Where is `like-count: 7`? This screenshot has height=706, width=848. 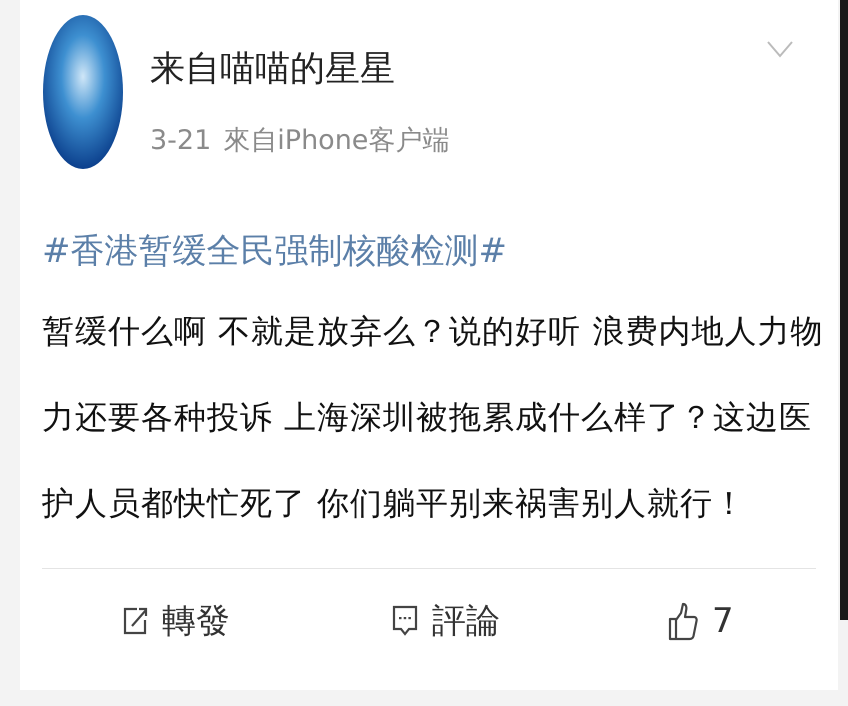 like-count: 7 is located at coordinates (723, 621).